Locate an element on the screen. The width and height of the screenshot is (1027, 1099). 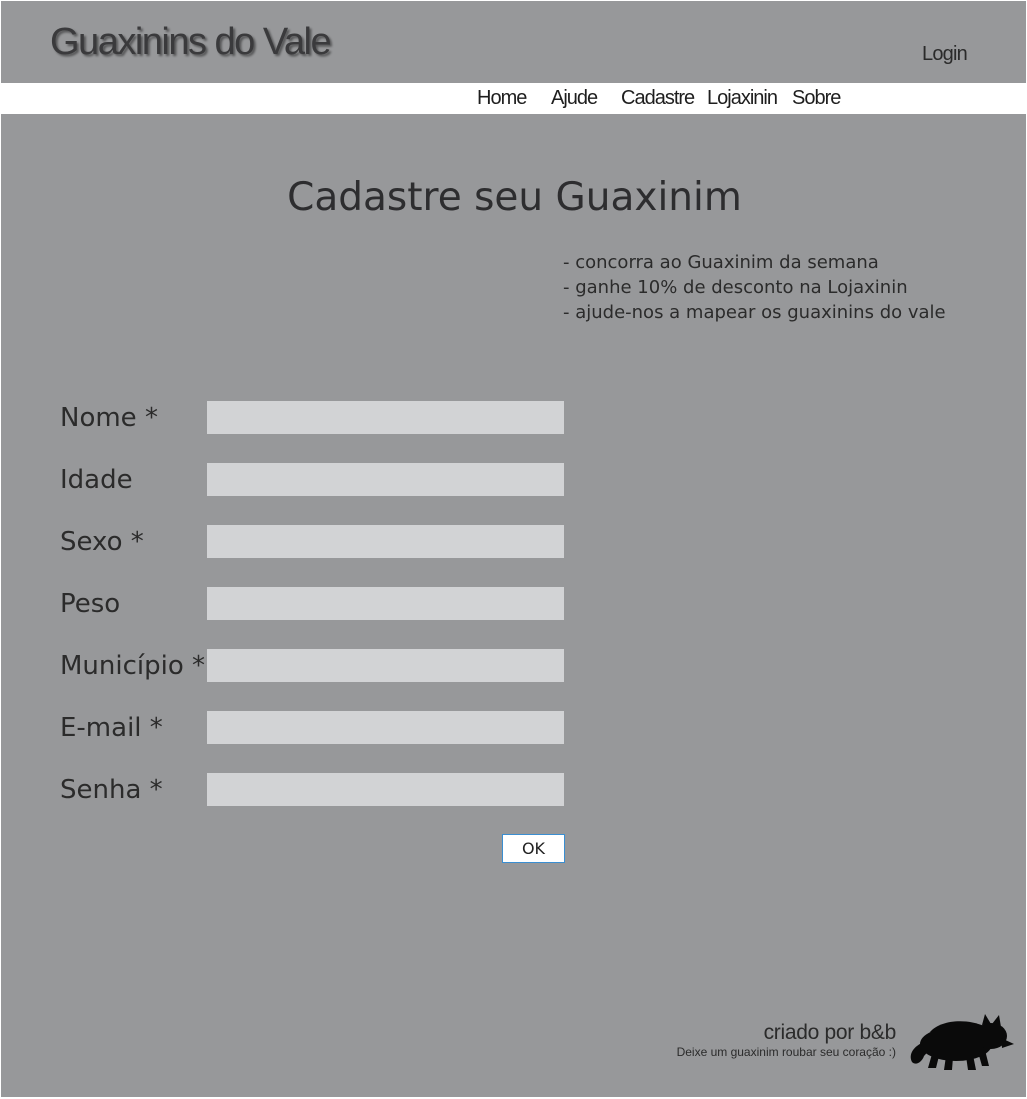
form-row-idade: Idade is located at coordinates (315, 480).